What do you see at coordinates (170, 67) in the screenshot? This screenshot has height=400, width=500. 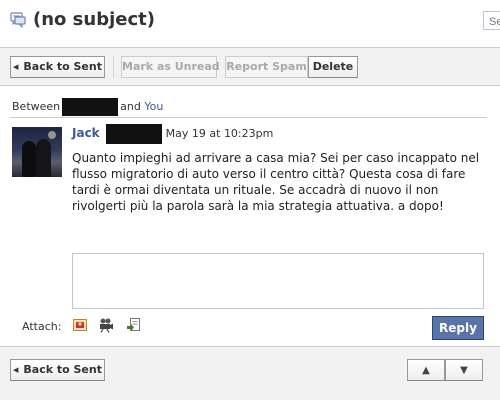 I see `mark-as-unread-button: Mark as Unread` at bounding box center [170, 67].